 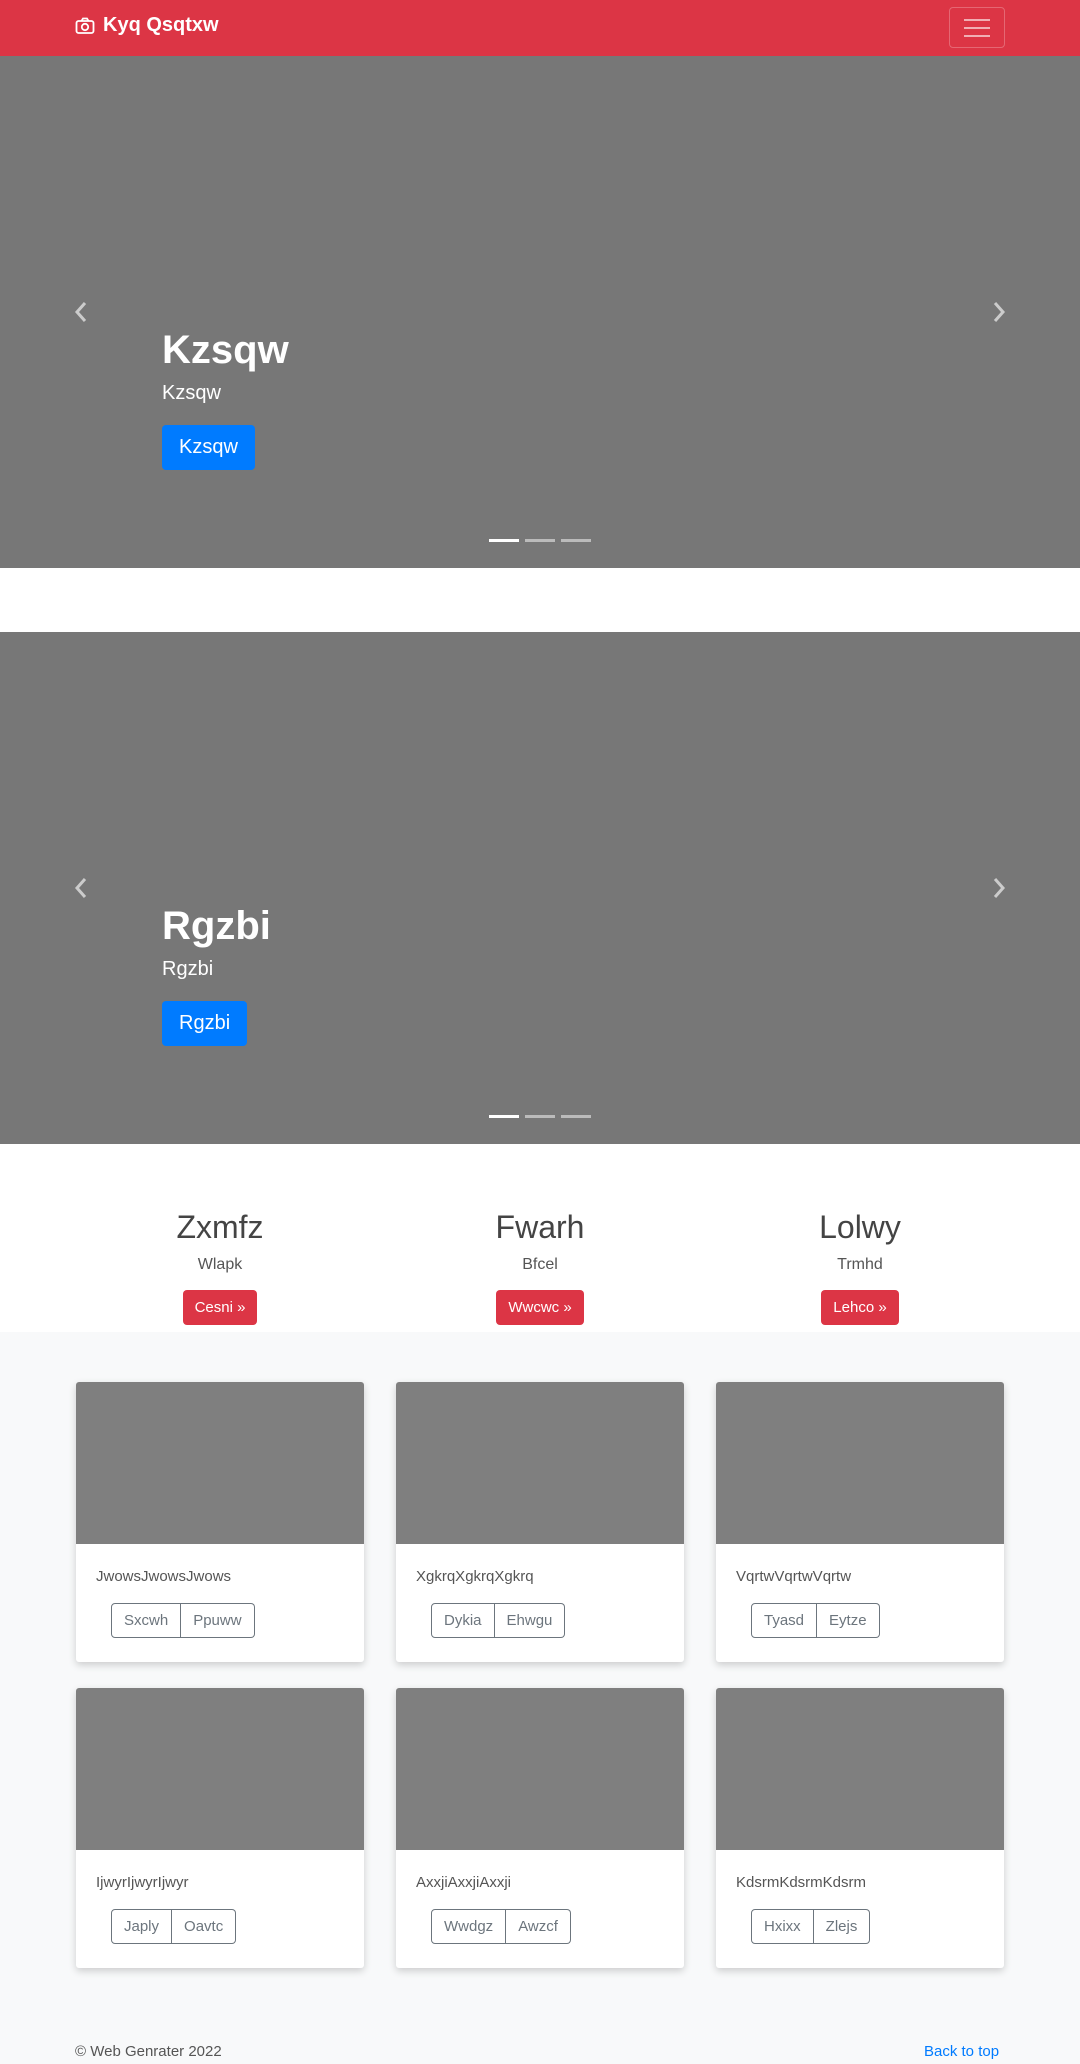 I want to click on card-edit-button: Oavtc, so click(x=204, y=1926).